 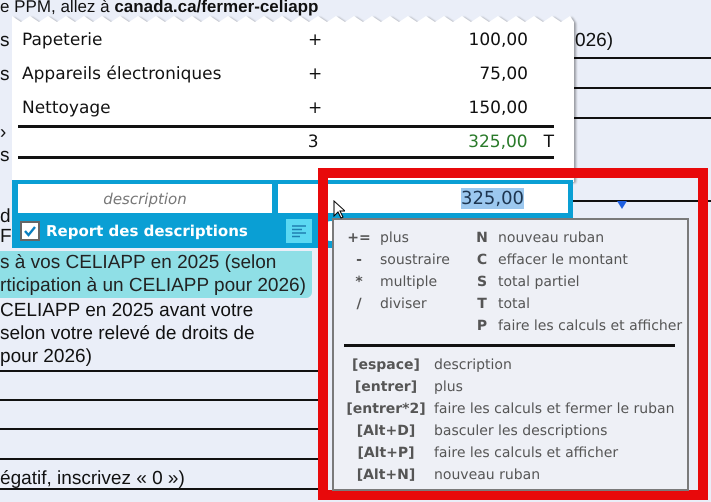 What do you see at coordinates (386, 431) in the screenshot?
I see `key-label: [Alt+D]` at bounding box center [386, 431].